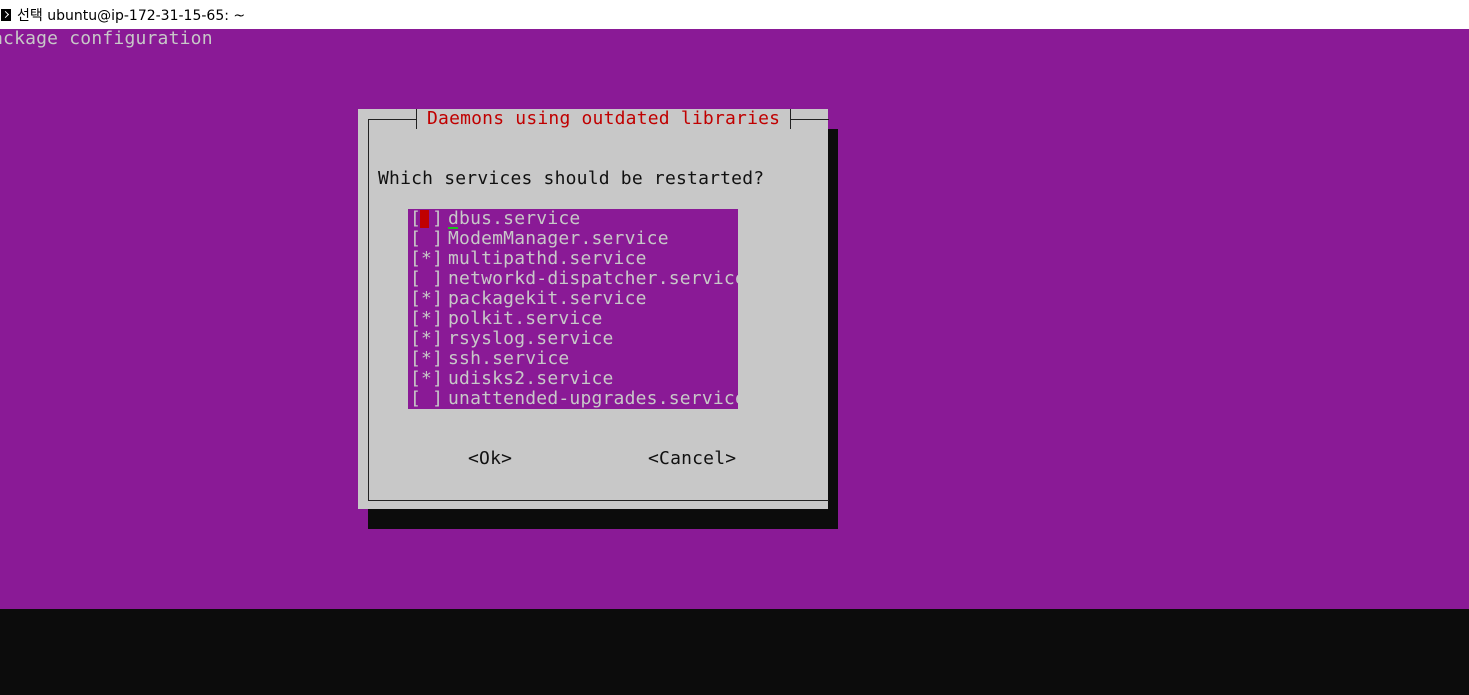 This screenshot has height=695, width=1469. What do you see at coordinates (424, 219) in the screenshot?
I see `selection-cursor` at bounding box center [424, 219].